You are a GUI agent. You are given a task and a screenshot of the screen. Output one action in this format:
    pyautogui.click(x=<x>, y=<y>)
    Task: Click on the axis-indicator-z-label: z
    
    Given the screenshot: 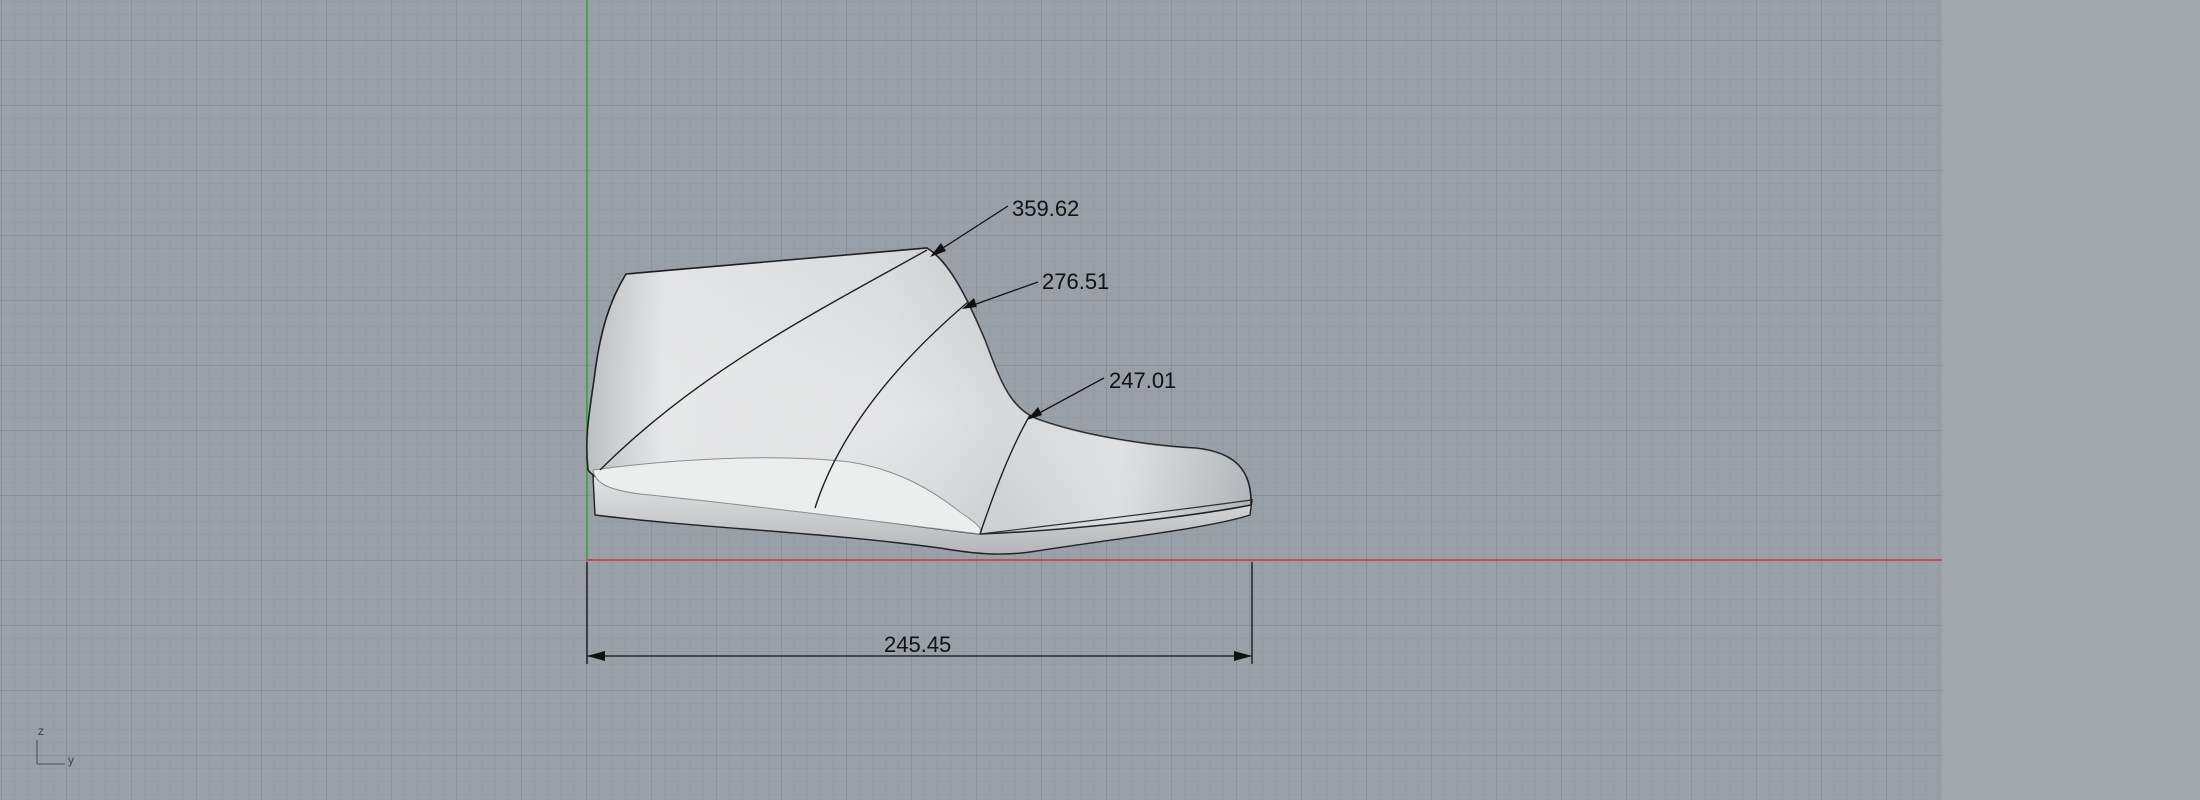 What is the action you would take?
    pyautogui.click(x=41, y=731)
    